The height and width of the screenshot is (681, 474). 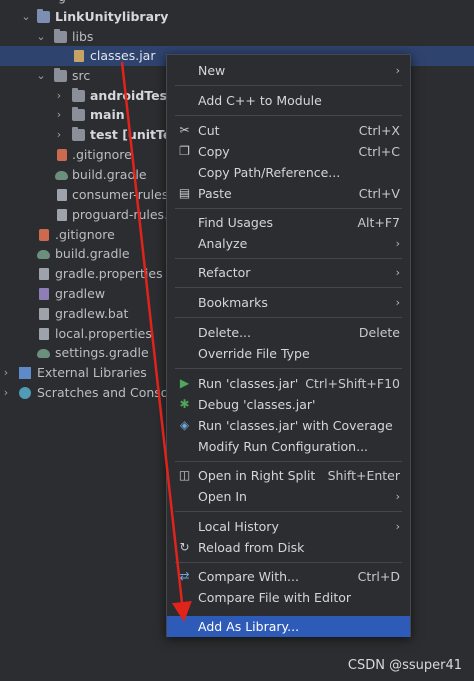 What do you see at coordinates (184, 475) in the screenshot?
I see `split-icon: ◫` at bounding box center [184, 475].